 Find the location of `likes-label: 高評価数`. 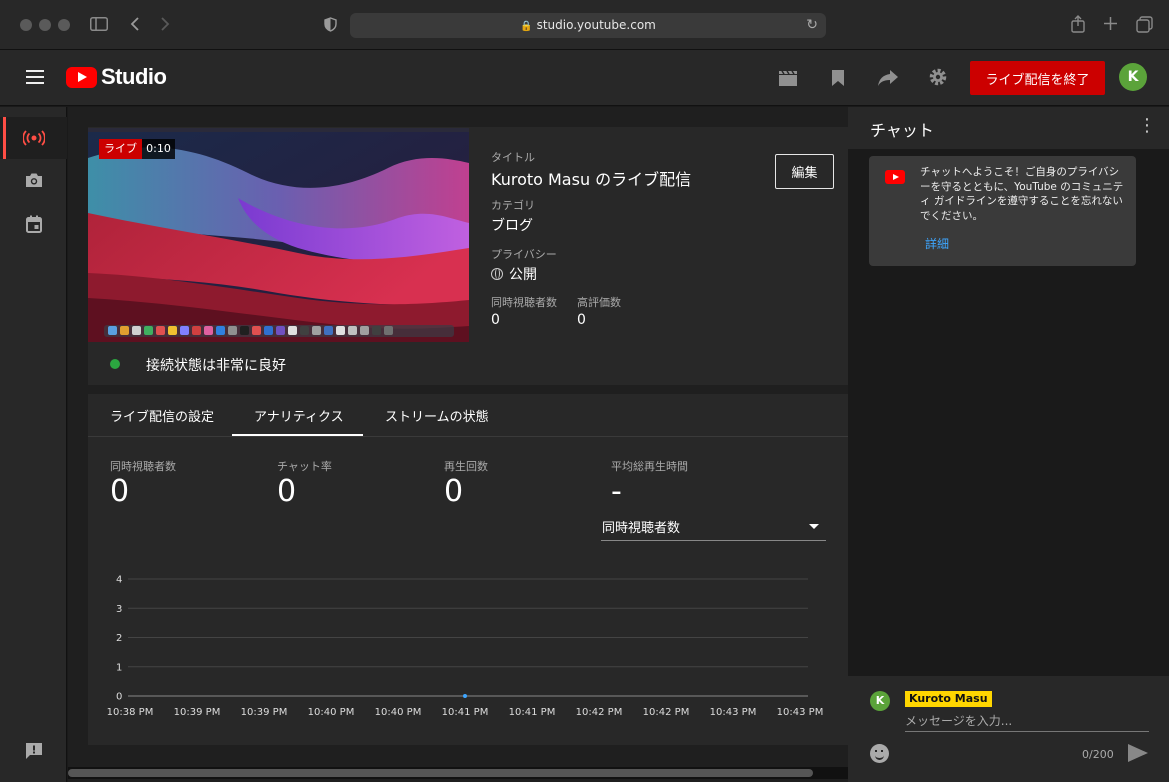

likes-label: 高評価数 is located at coordinates (599, 302).